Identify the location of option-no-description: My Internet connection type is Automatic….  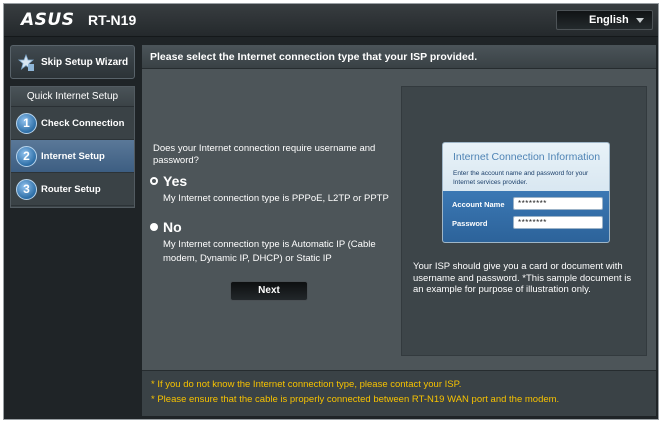
(269, 251).